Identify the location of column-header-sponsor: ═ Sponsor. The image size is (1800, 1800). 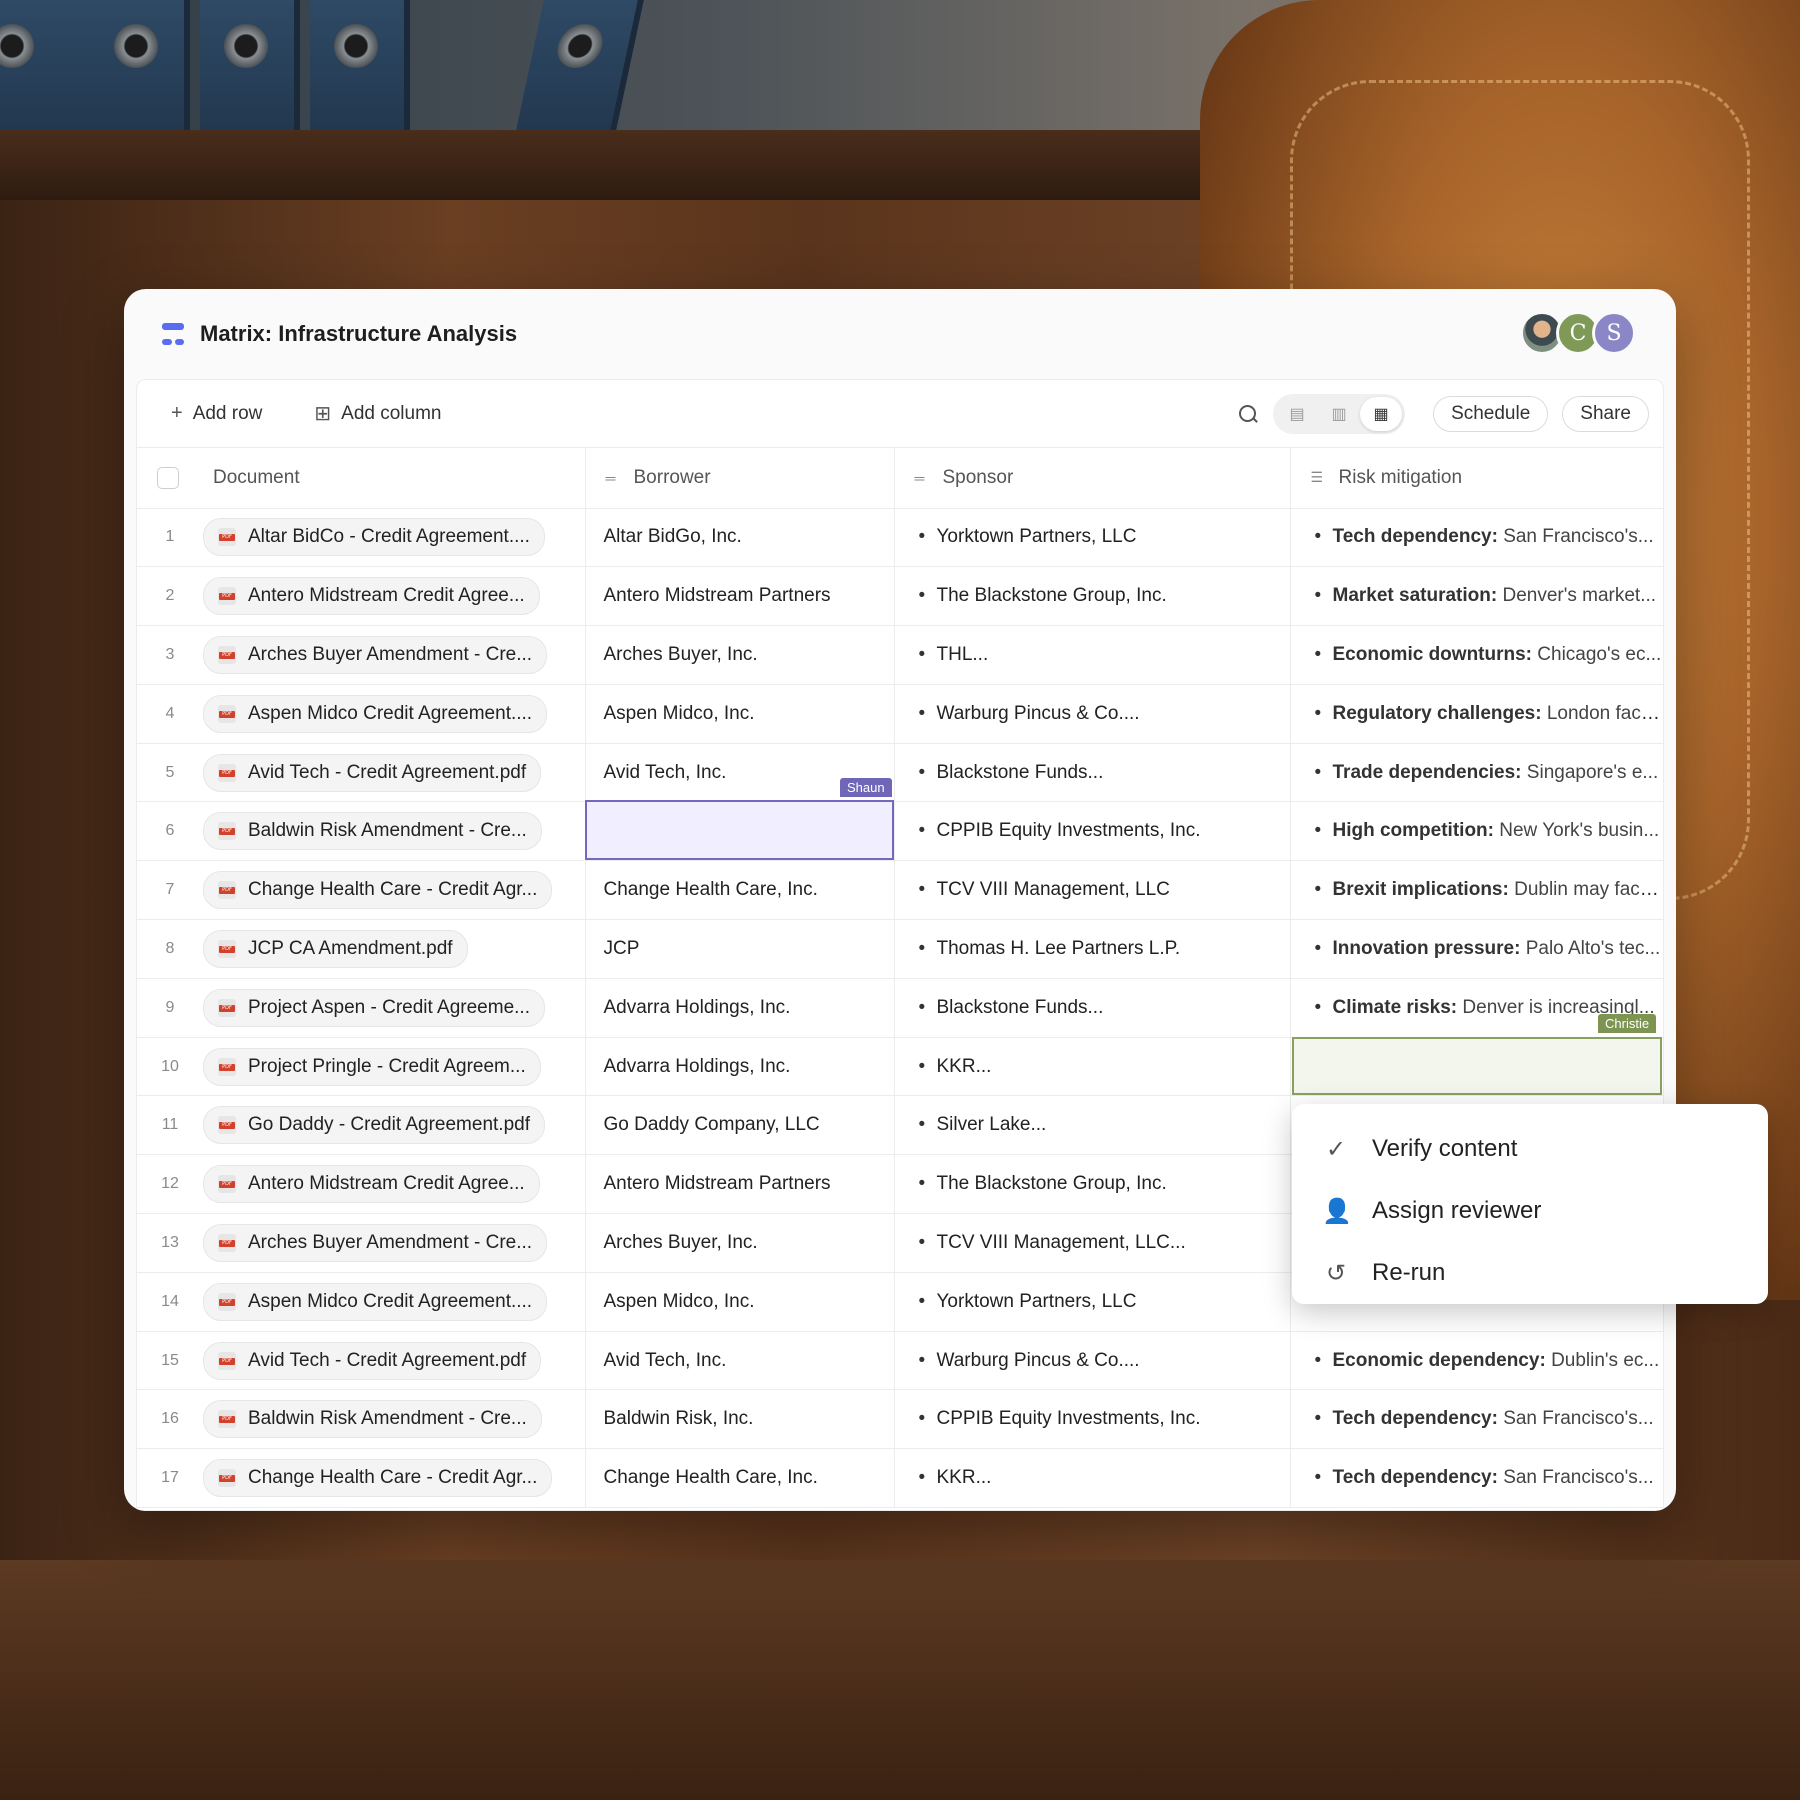
(1091, 478).